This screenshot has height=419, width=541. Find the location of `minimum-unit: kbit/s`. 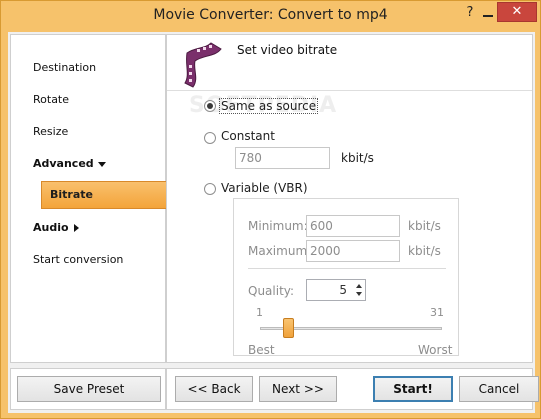

minimum-unit: kbit/s is located at coordinates (424, 226).